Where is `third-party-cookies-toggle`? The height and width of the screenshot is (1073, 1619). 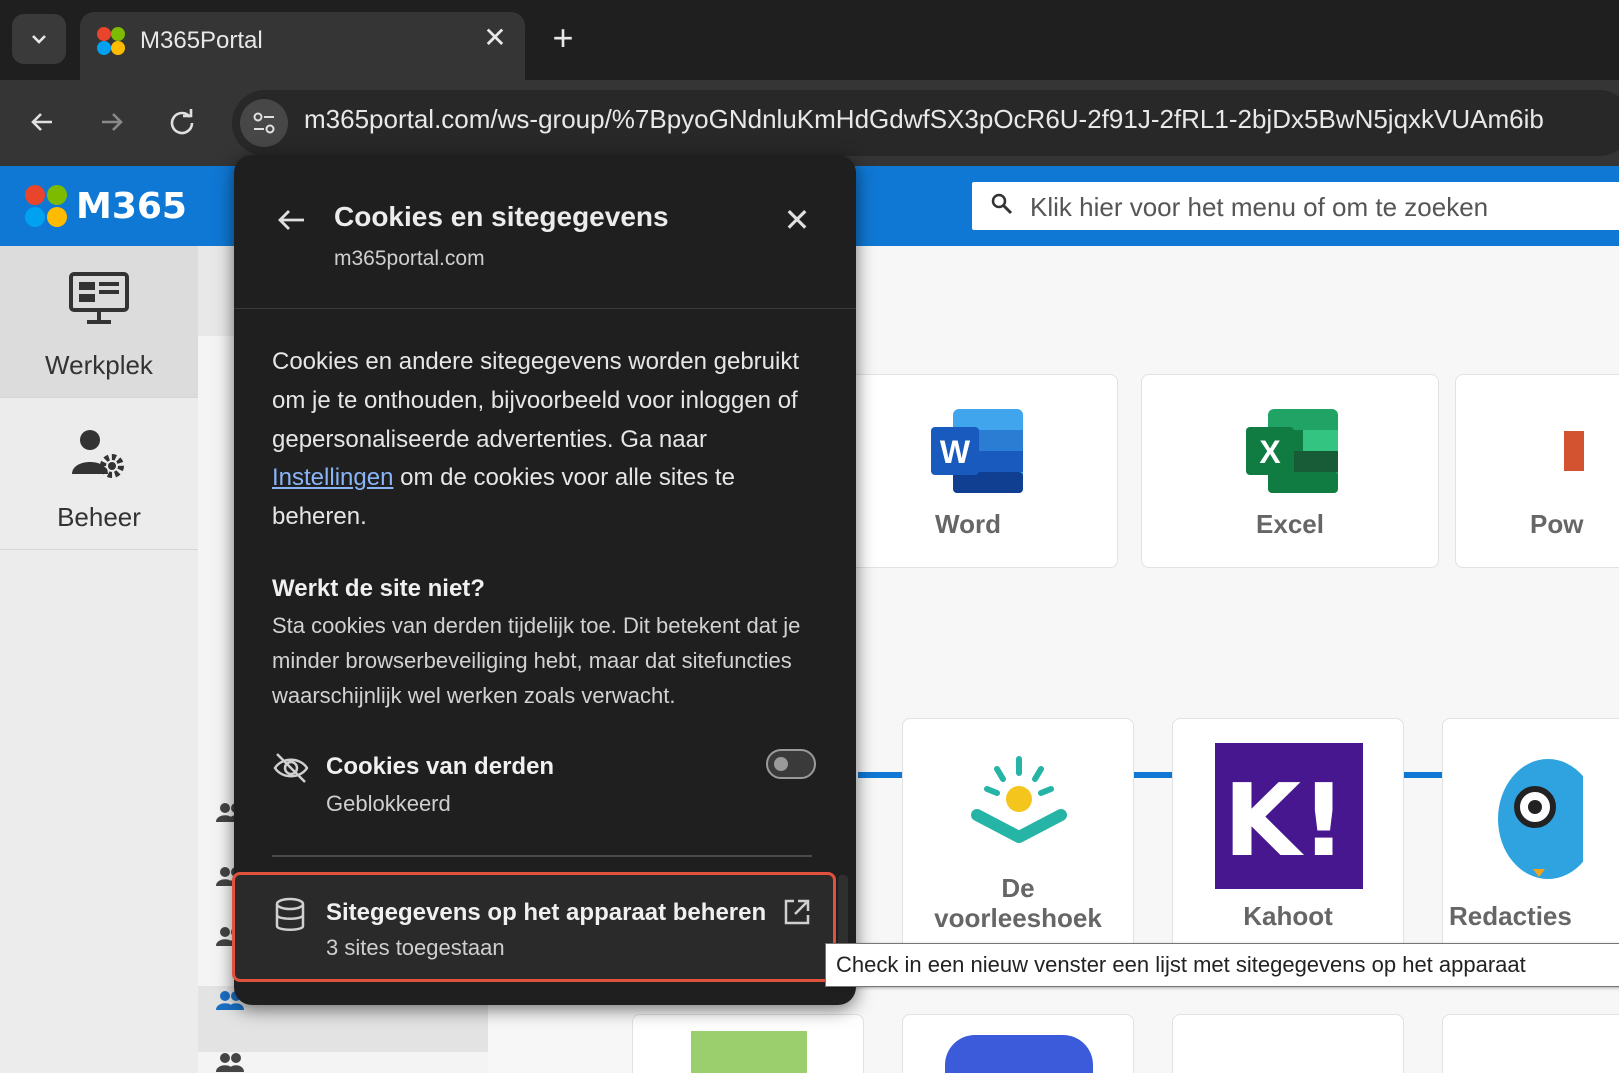 third-party-cookies-toggle is located at coordinates (791, 764).